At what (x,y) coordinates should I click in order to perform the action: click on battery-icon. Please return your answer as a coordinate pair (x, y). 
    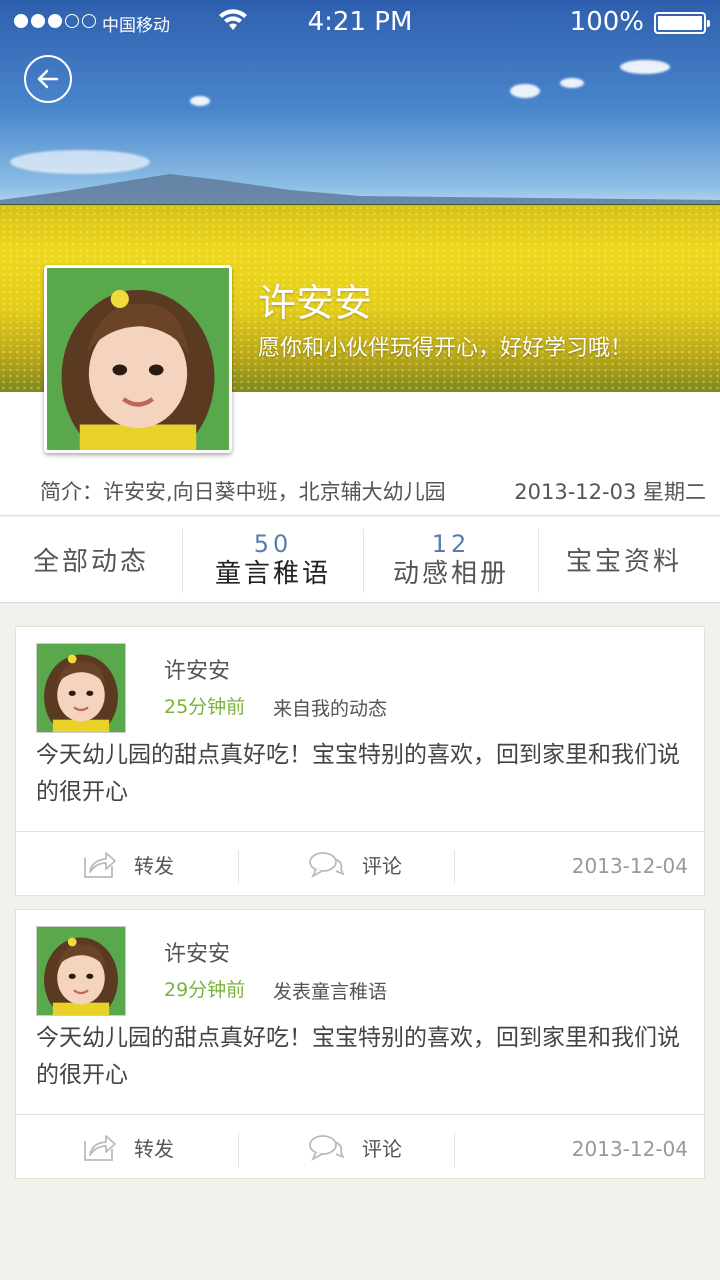
    Looking at the image, I should click on (682, 23).